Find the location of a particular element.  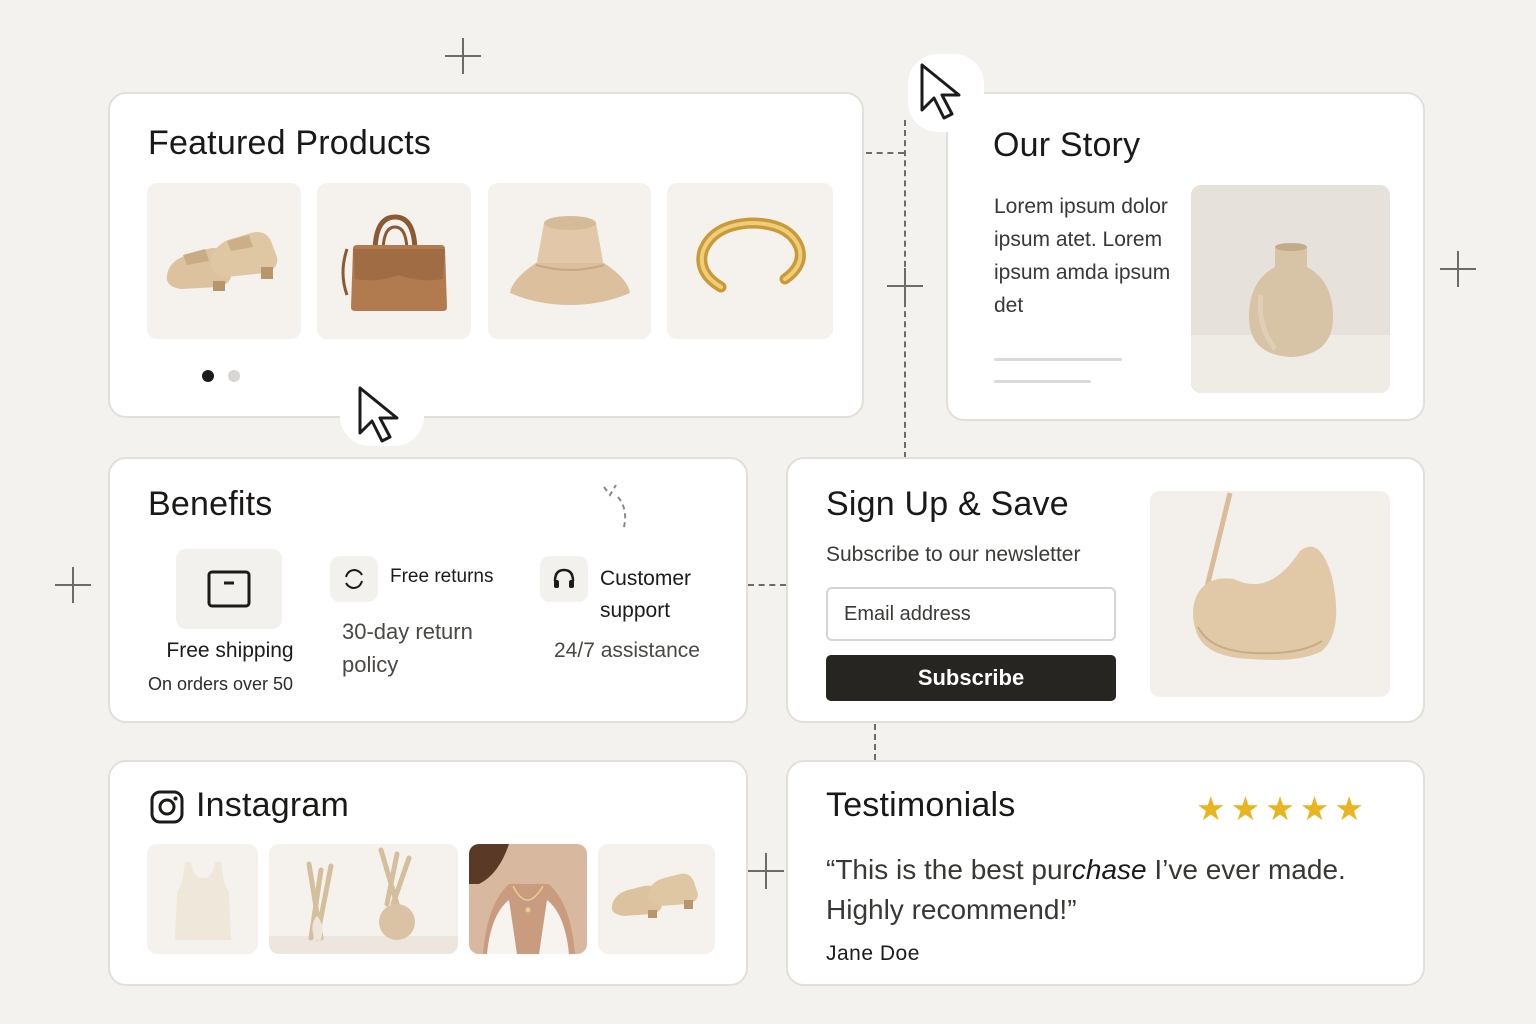

bucket-hat-icon is located at coordinates (570, 260).